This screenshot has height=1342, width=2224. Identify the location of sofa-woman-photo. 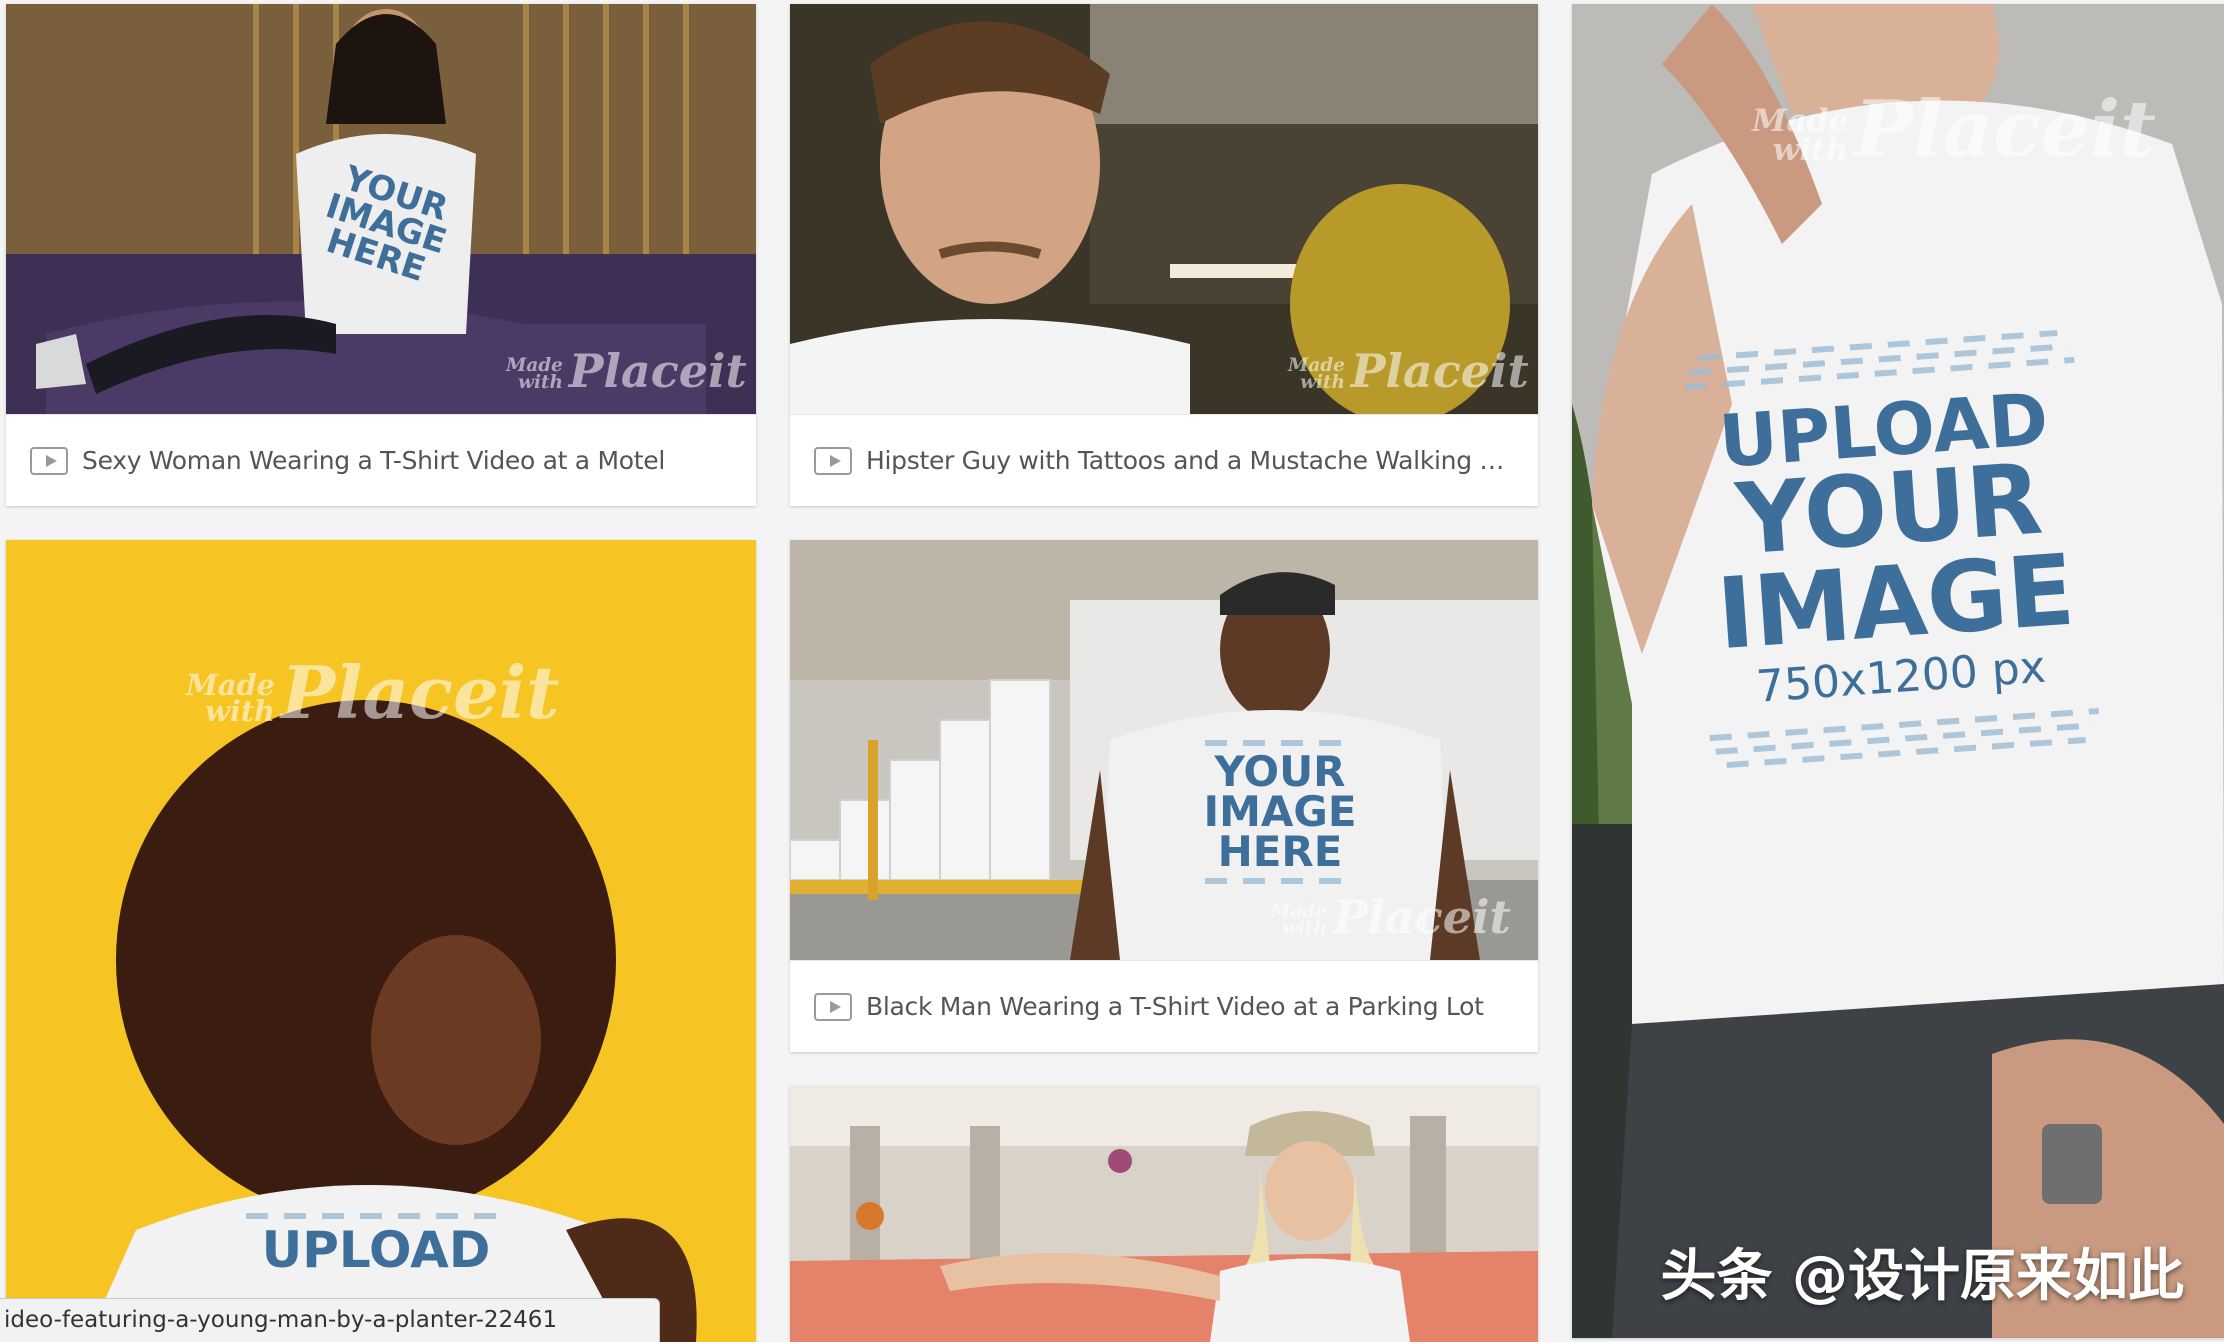
(1164, 1214).